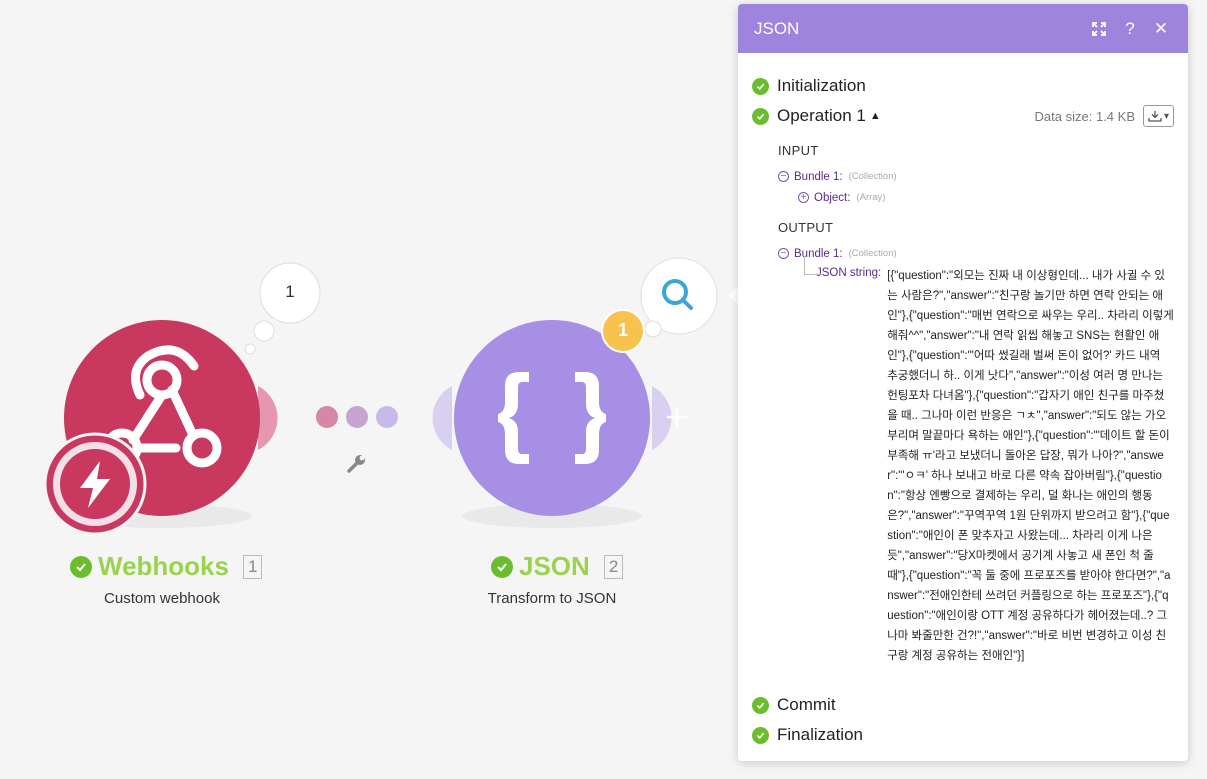 The height and width of the screenshot is (779, 1207). What do you see at coordinates (803, 197) in the screenshot?
I see `expand-tree-icon: +` at bounding box center [803, 197].